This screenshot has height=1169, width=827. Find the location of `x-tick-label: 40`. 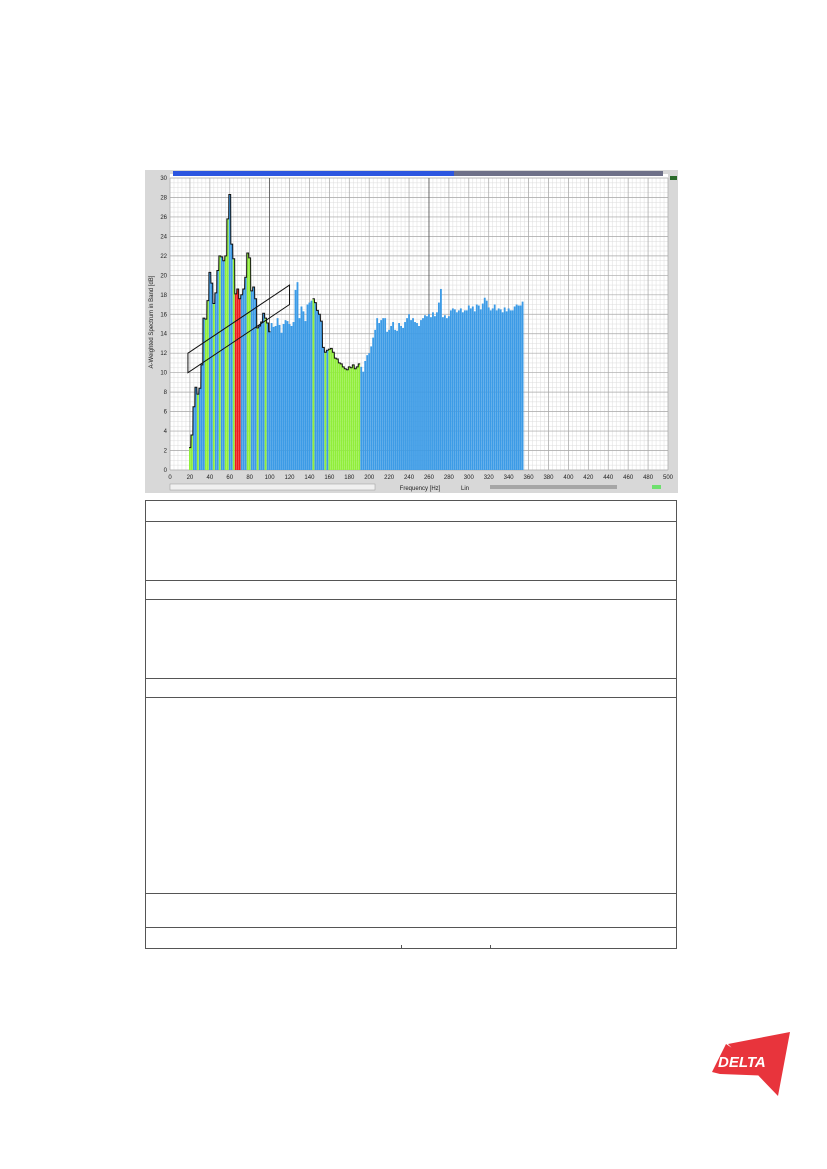

x-tick-label: 40 is located at coordinates (209, 478).